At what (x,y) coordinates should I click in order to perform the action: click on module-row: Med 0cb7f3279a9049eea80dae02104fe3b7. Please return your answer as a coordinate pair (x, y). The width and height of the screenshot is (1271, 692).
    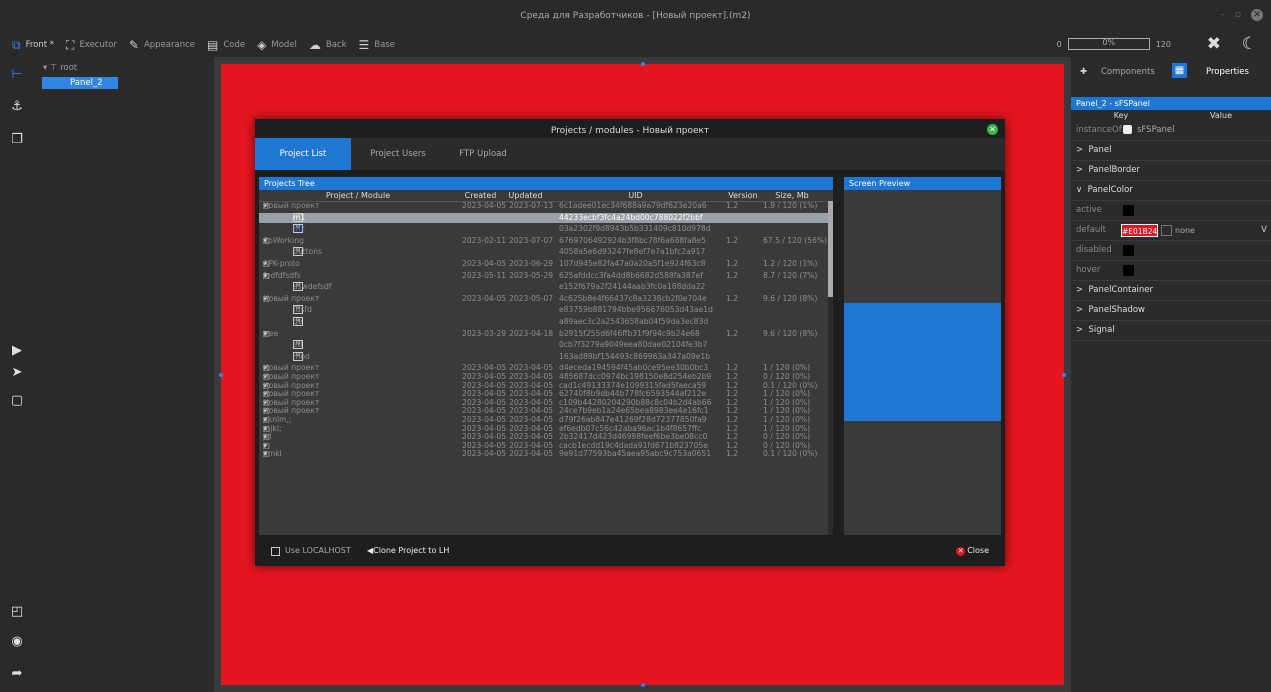
    Looking at the image, I should click on (543, 345).